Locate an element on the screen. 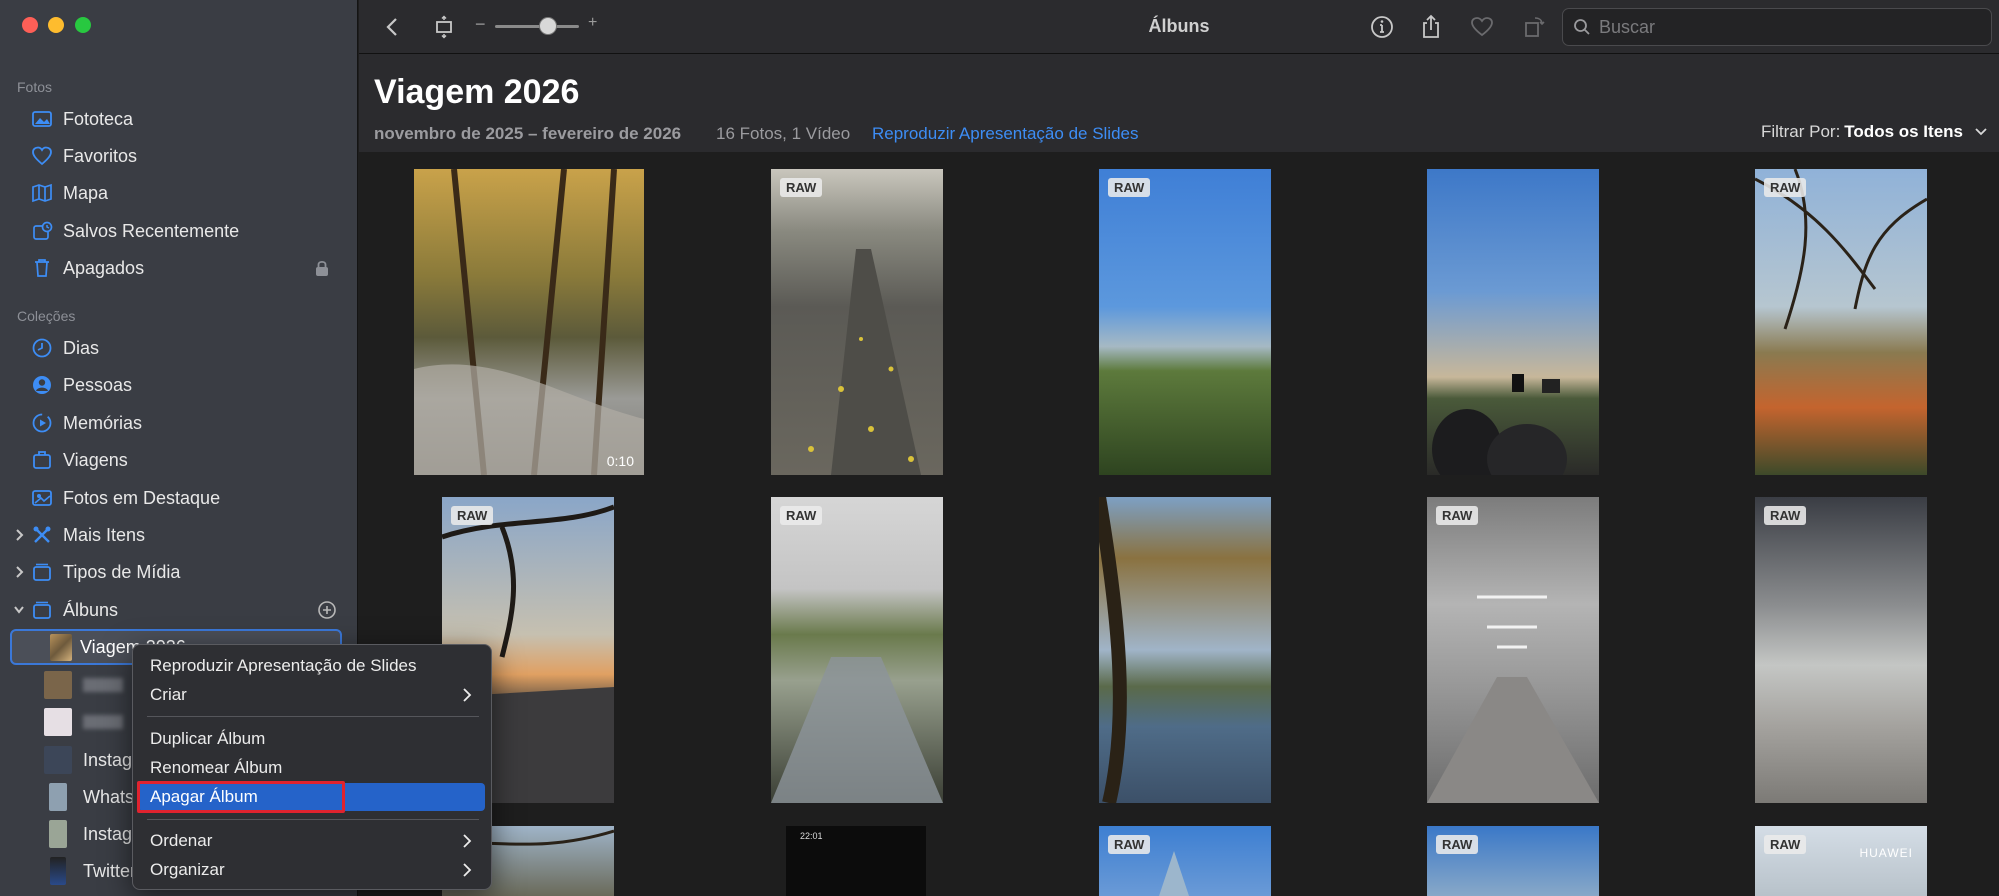 The height and width of the screenshot is (896, 1999). search-icon is located at coordinates (1582, 27).